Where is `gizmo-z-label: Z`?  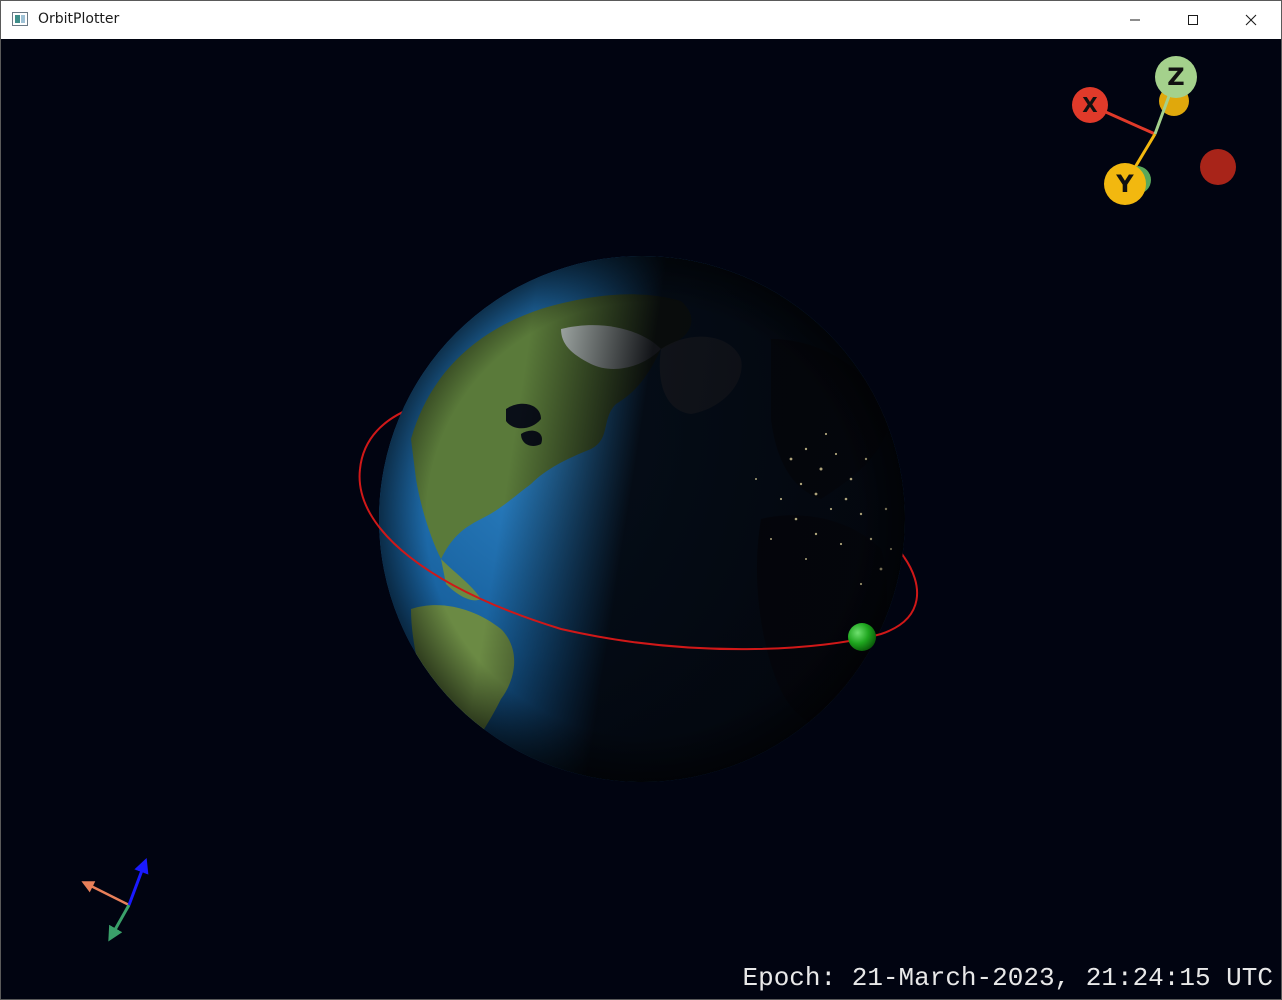 gizmo-z-label: Z is located at coordinates (1175, 77).